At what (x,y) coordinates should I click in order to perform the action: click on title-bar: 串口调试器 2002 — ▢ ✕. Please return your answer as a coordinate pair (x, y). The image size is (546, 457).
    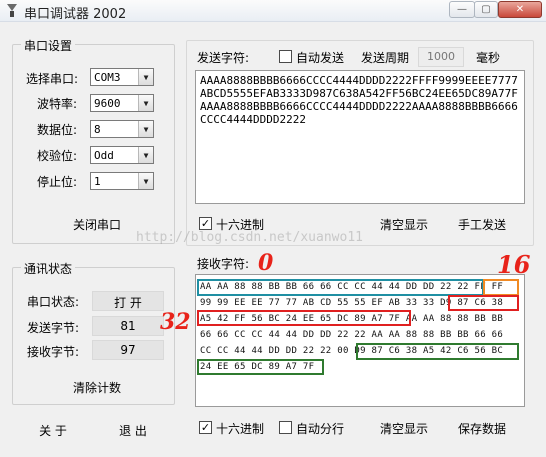
    Looking at the image, I should click on (273, 11).